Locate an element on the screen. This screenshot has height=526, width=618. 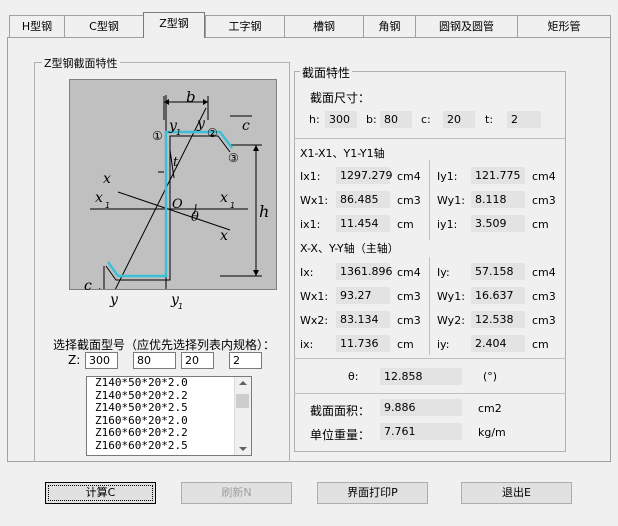
dim-c-value: 20 is located at coordinates (459, 119).